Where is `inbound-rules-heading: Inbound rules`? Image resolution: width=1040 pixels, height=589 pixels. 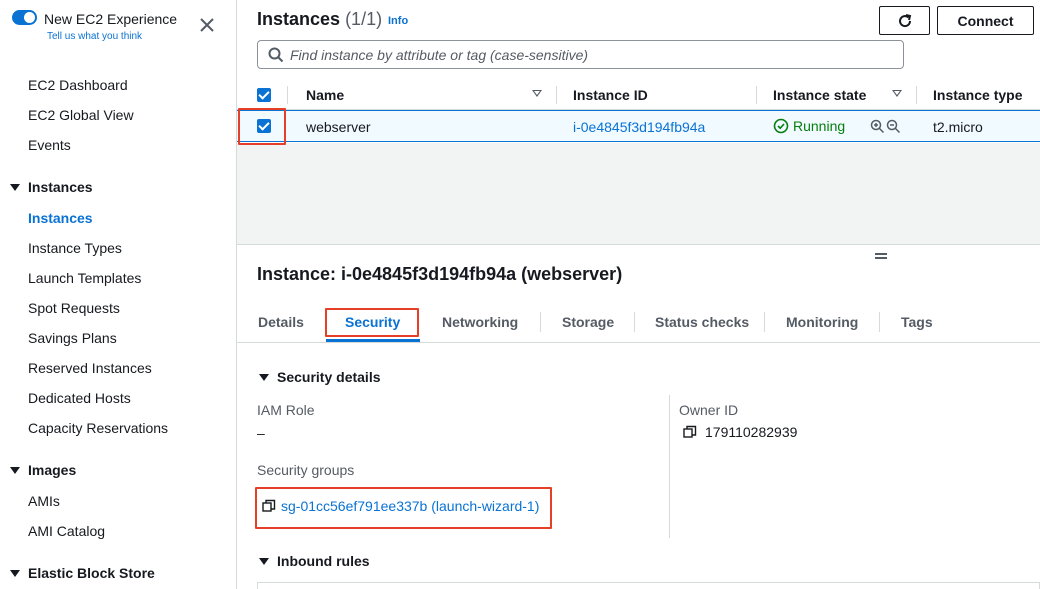 inbound-rules-heading: Inbound rules is located at coordinates (314, 561).